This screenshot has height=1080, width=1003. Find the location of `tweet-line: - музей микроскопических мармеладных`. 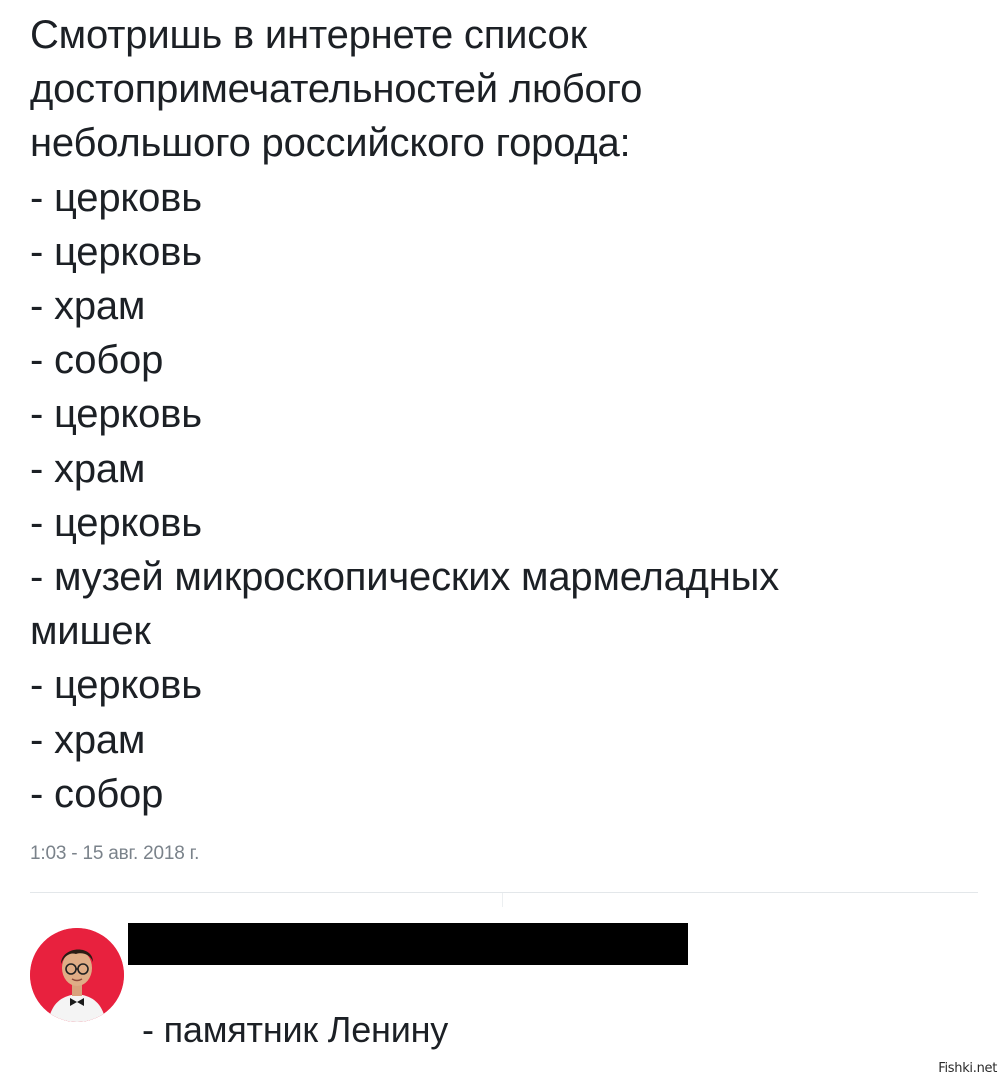

tweet-line: - музей микроскопических мармеладных is located at coordinates (405, 577).